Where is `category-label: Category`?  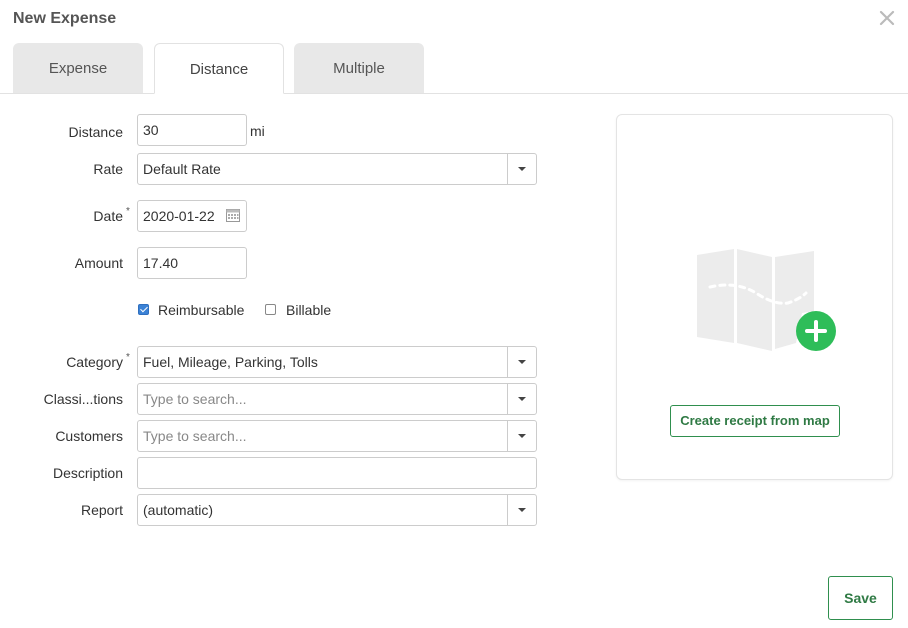
category-label: Category is located at coordinates (94, 362).